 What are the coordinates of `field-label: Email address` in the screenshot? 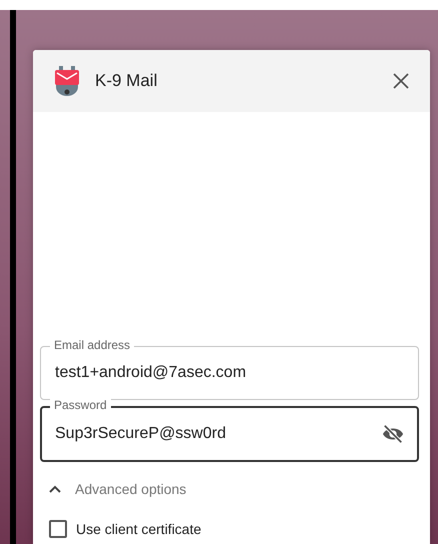 It's located at (92, 345).